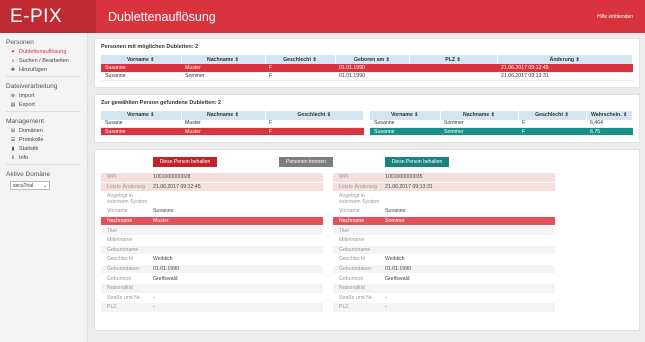 This screenshot has width=645, height=342. I want to click on field-label: Geburtsdatum, so click(355, 269).